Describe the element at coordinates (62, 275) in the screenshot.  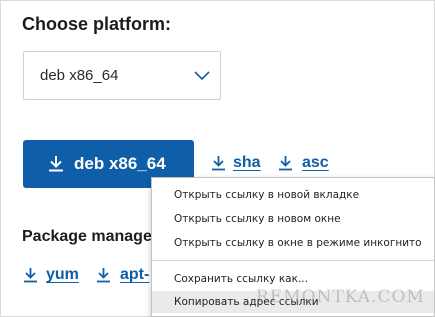
I see `yum-link: yum` at that location.